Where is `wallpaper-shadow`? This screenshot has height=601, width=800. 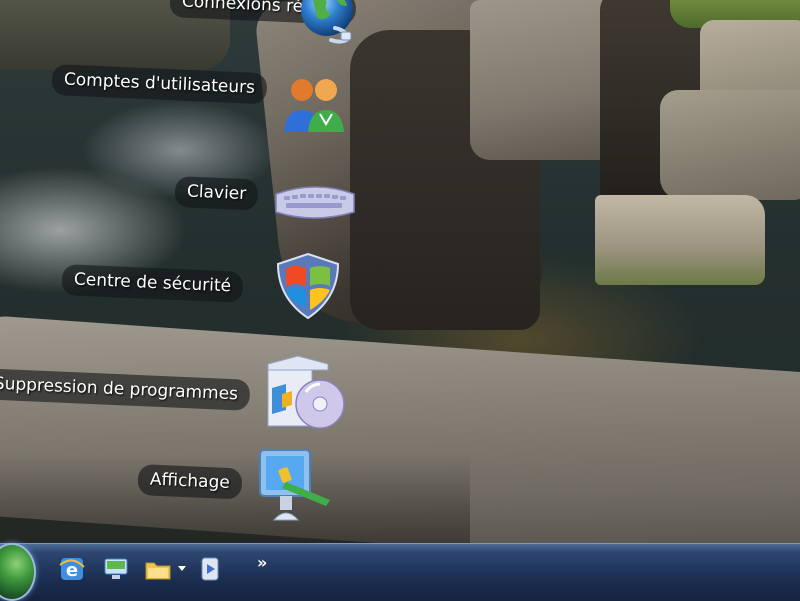 wallpaper-shadow is located at coordinates (235, 500).